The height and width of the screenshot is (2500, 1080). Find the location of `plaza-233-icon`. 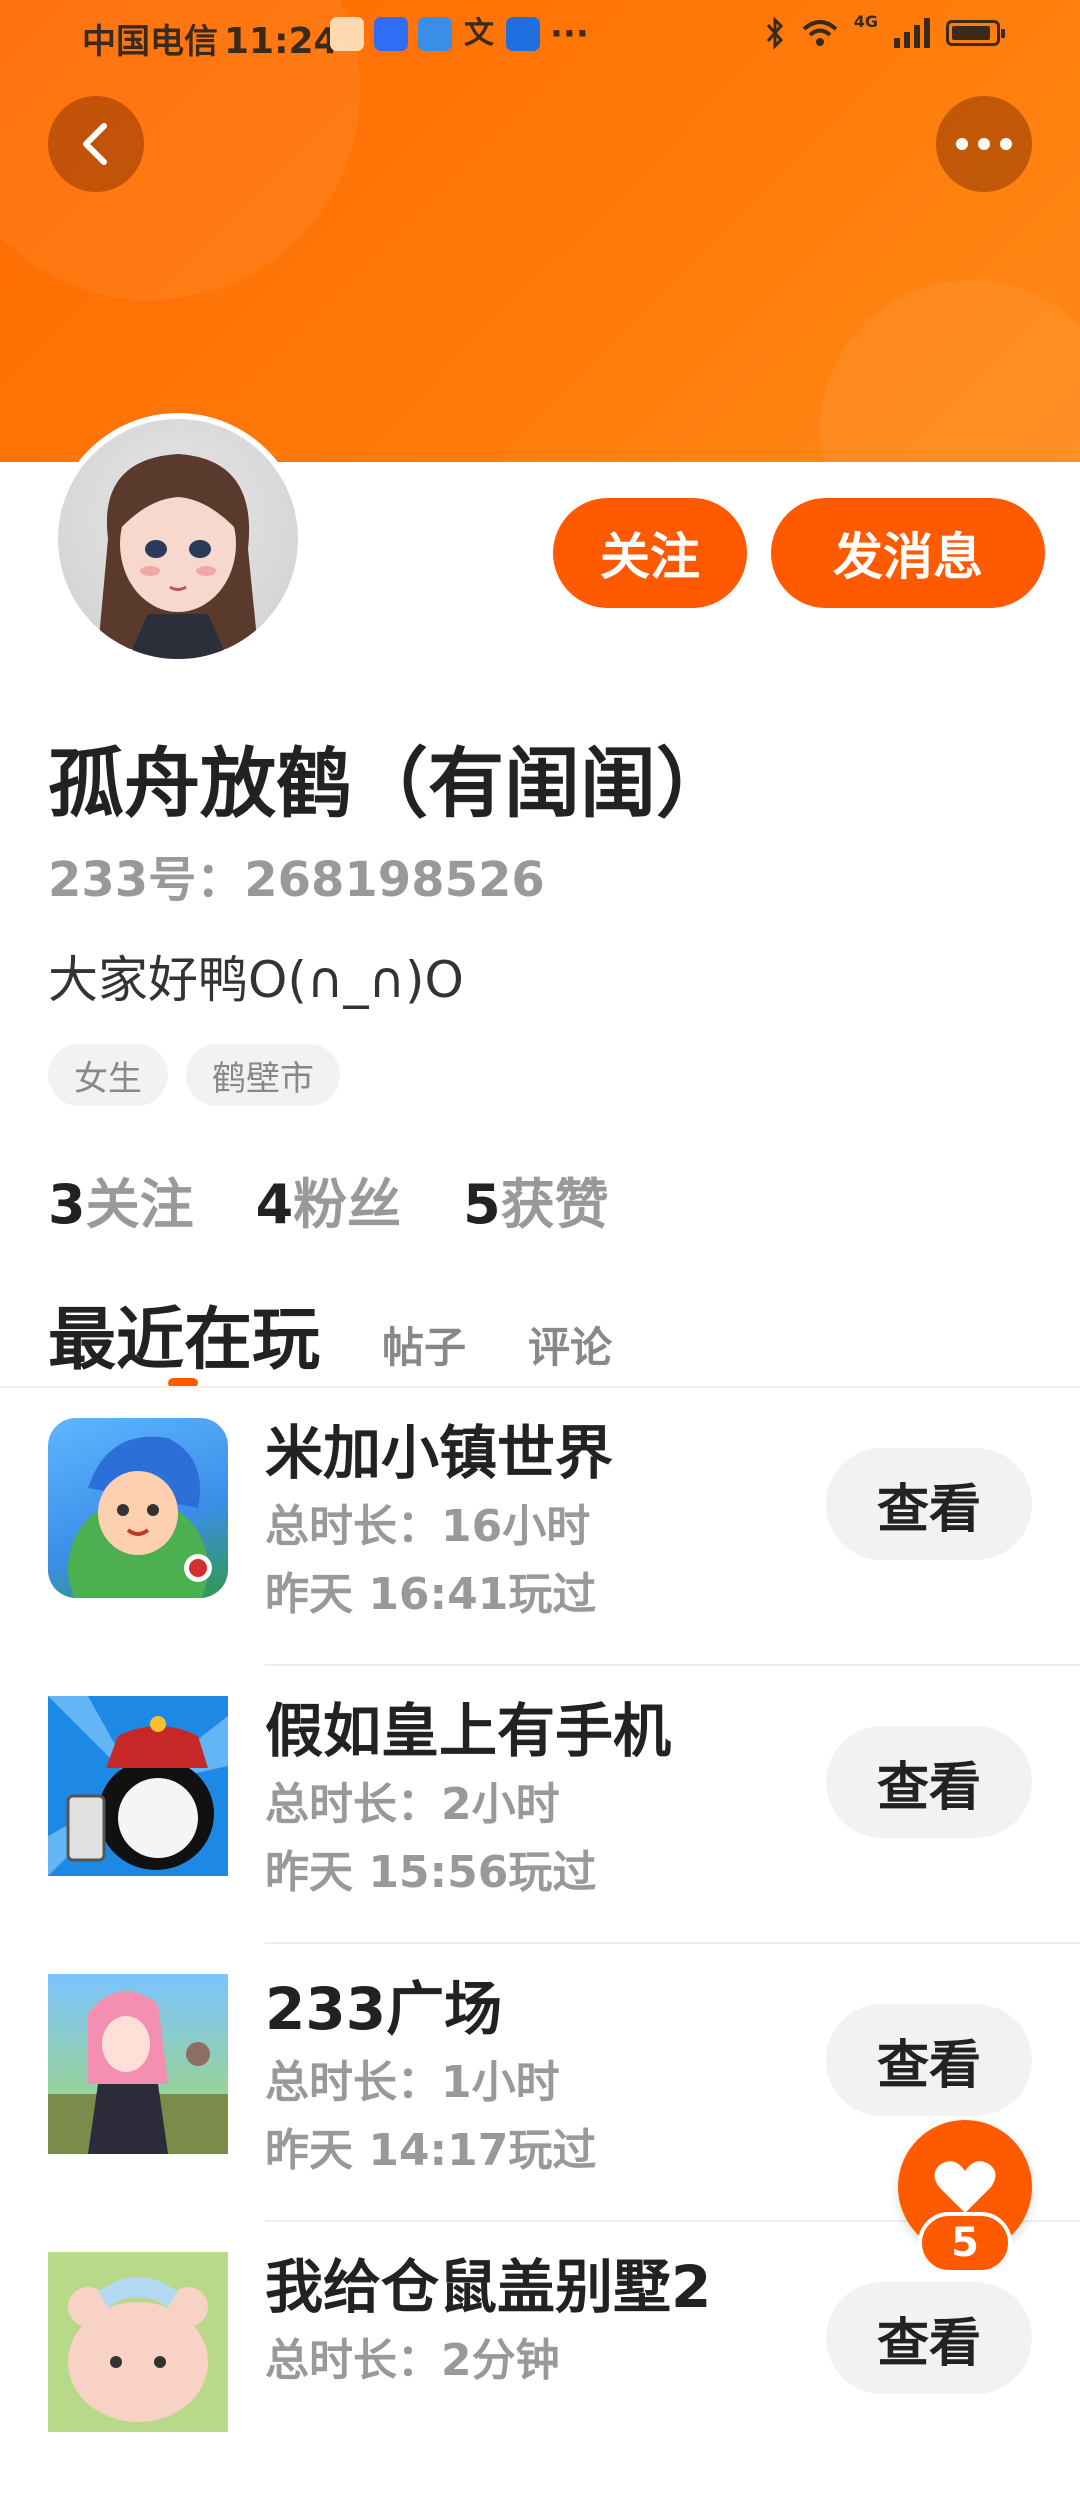

plaza-233-icon is located at coordinates (138, 2064).